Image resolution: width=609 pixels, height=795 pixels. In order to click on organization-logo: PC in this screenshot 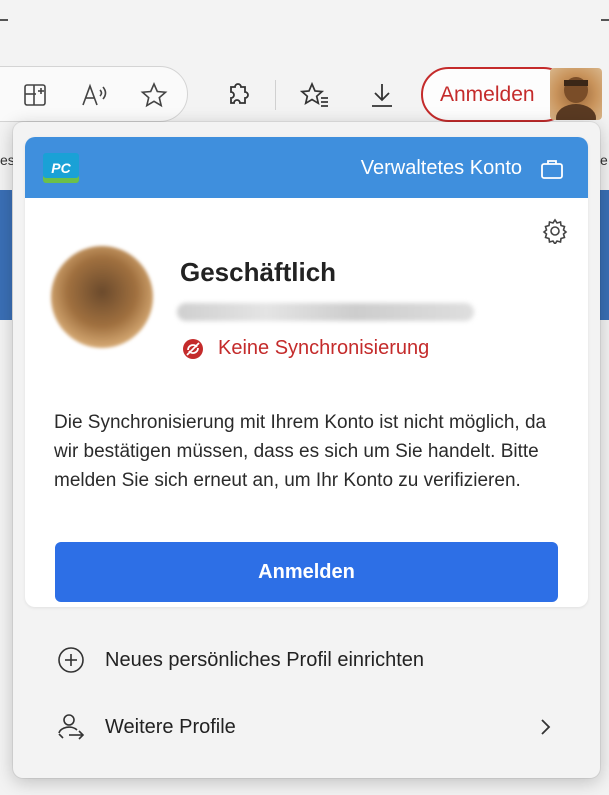, I will do `click(61, 168)`.